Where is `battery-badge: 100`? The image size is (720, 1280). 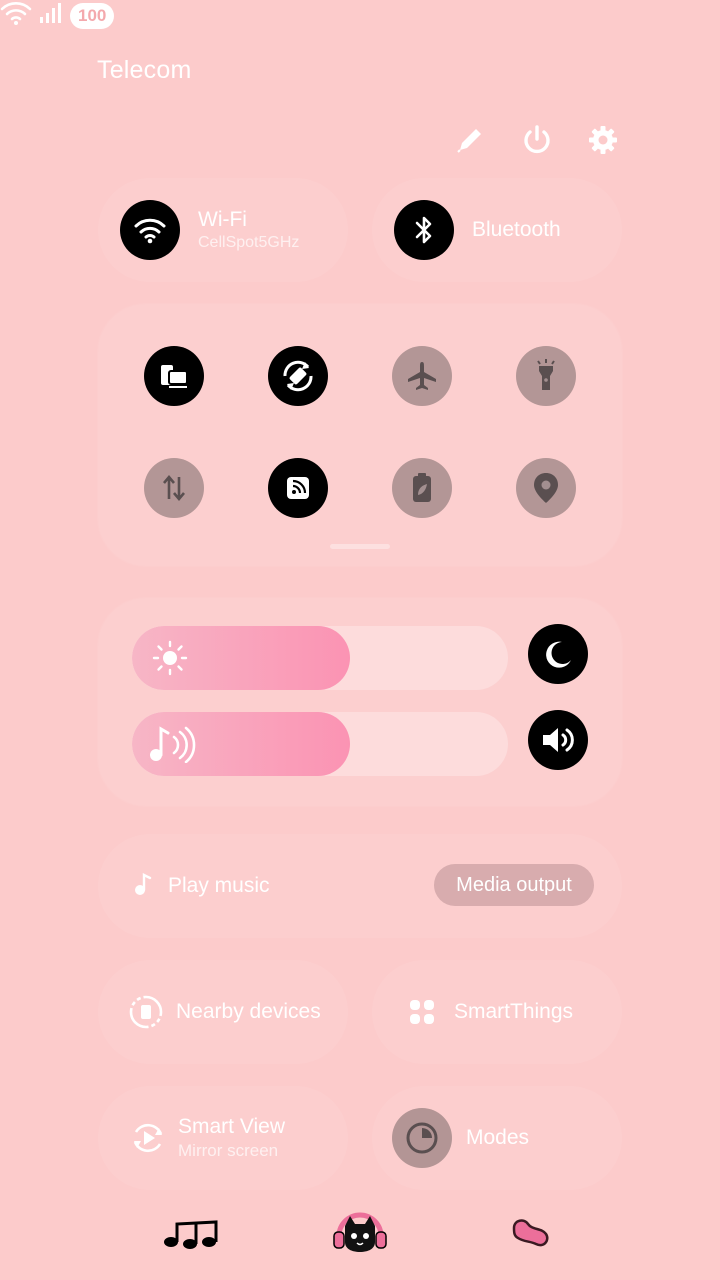 battery-badge: 100 is located at coordinates (92, 15).